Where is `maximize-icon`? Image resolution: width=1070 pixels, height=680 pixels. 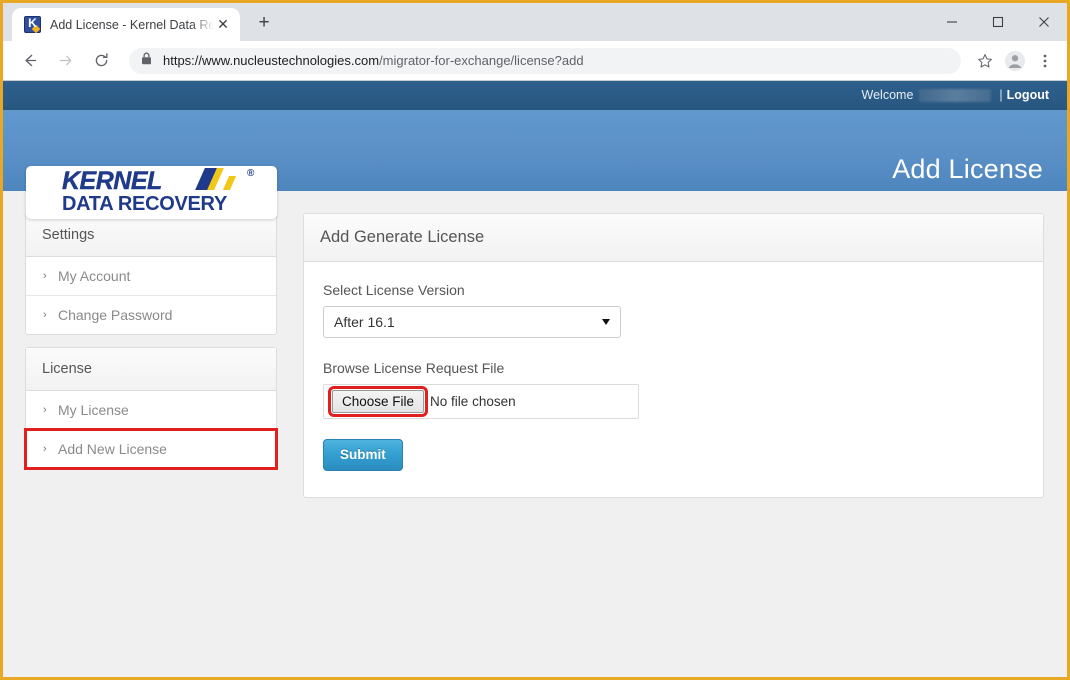
maximize-icon is located at coordinates (998, 22).